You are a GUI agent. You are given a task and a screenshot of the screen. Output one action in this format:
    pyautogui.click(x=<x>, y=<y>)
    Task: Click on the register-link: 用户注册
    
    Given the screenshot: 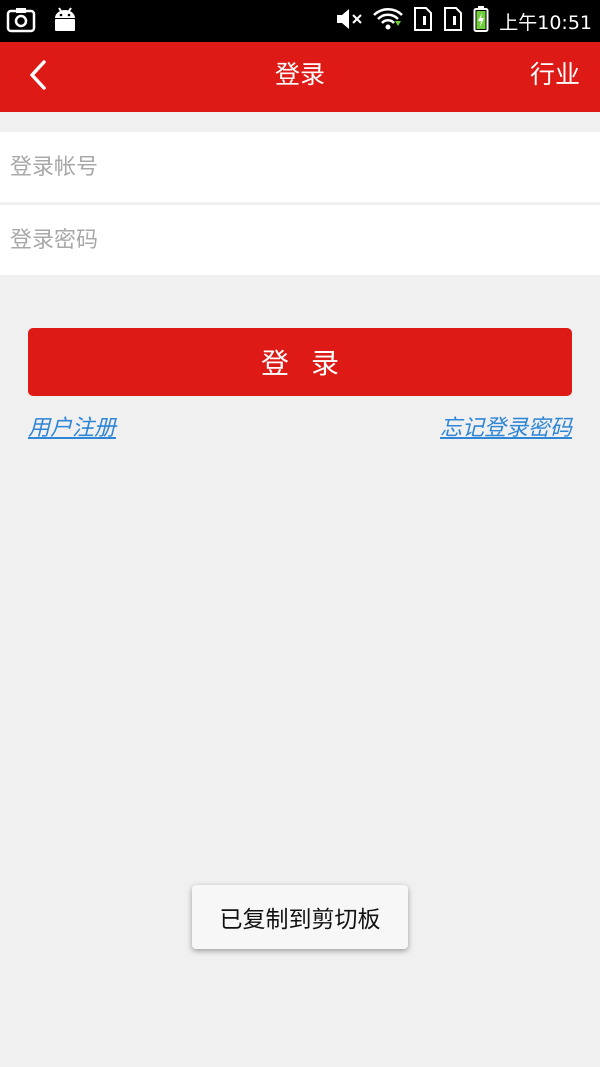 What is the action you would take?
    pyautogui.click(x=72, y=426)
    